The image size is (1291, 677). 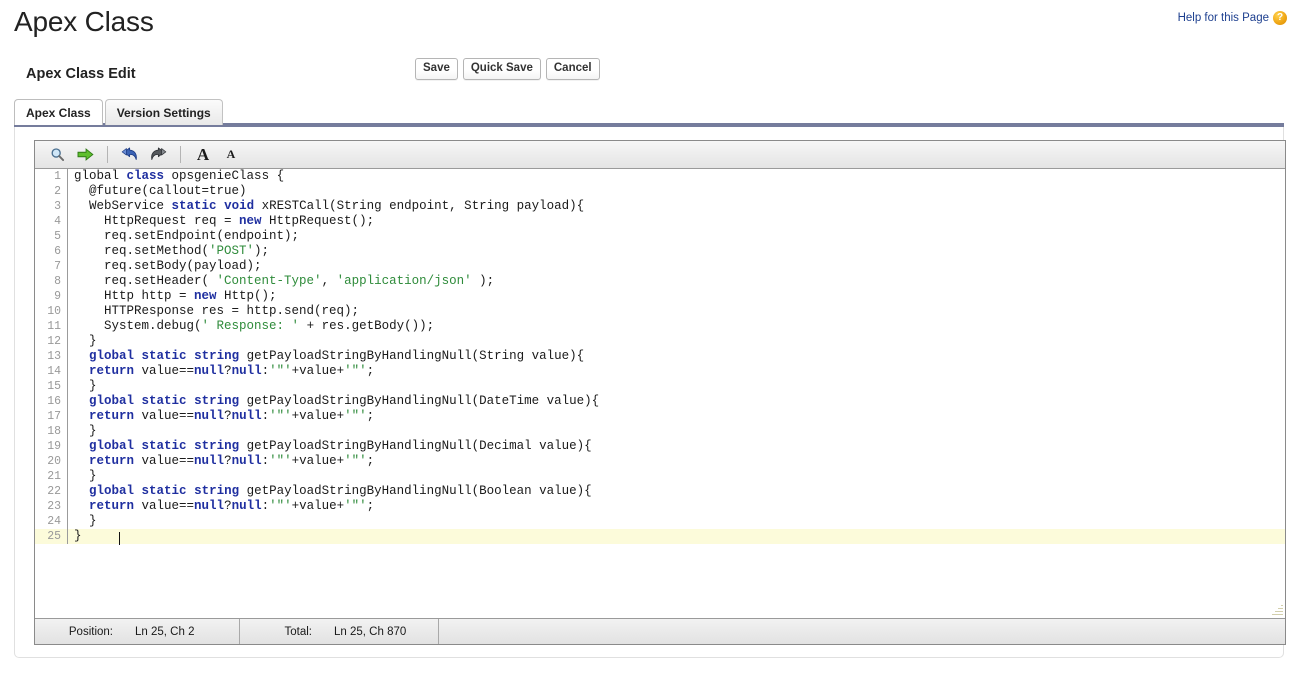 I want to click on resize-grip, so click(x=1277, y=610).